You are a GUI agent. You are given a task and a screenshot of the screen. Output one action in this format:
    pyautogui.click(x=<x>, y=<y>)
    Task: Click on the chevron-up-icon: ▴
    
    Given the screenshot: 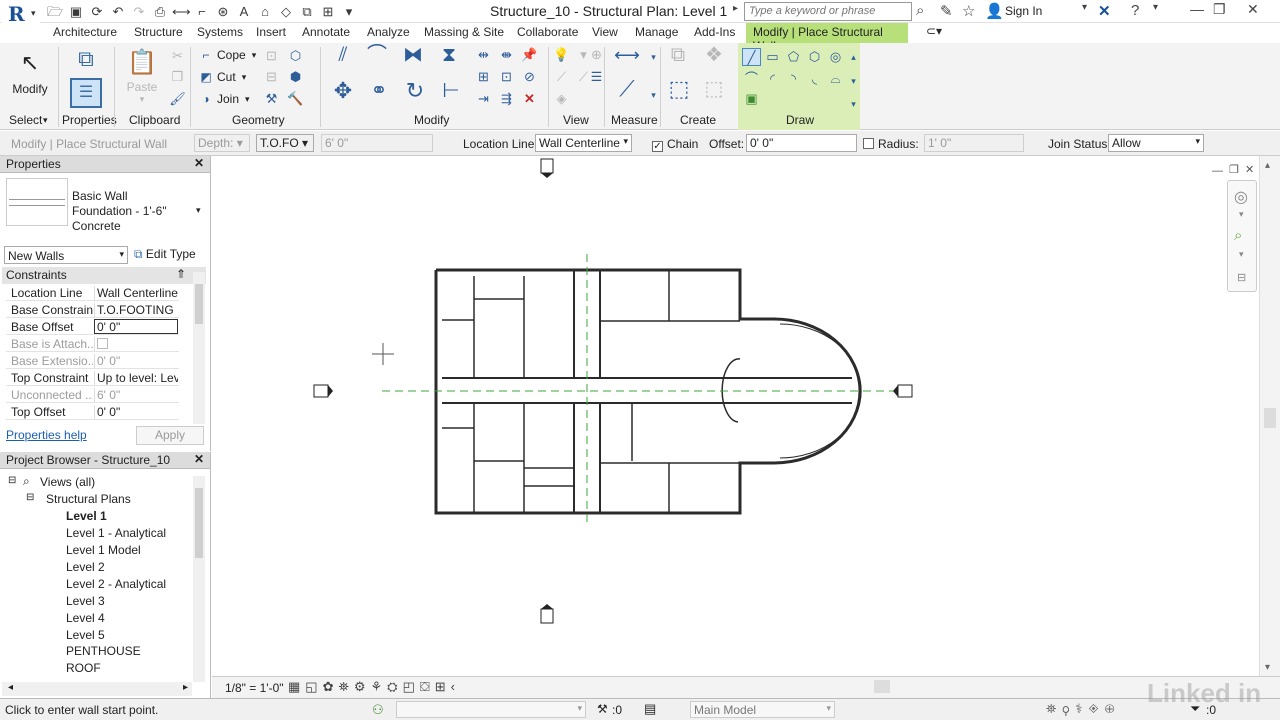 What is the action you would take?
    pyautogui.click(x=853, y=57)
    